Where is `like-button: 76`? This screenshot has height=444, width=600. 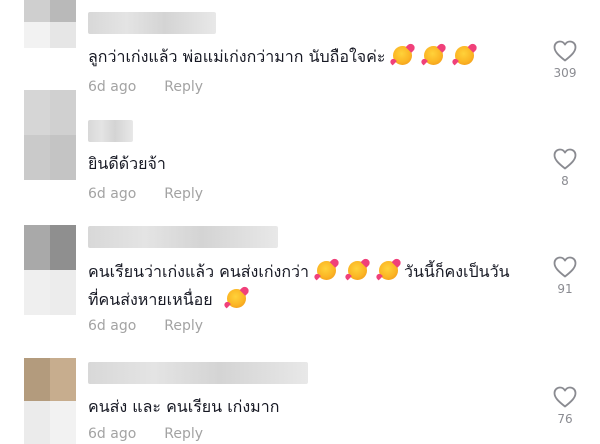
like-button: 76 is located at coordinates (565, 406).